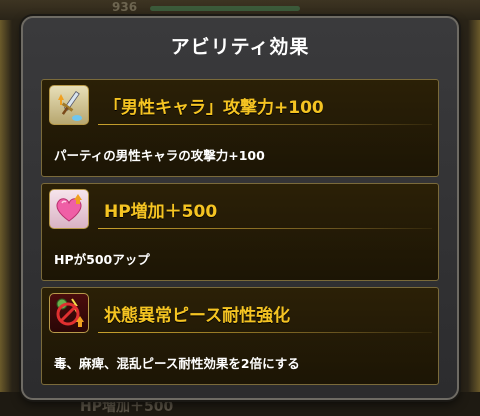 Image resolution: width=480 pixels, height=416 pixels. I want to click on ability-description: HPが500アップ, so click(102, 259).